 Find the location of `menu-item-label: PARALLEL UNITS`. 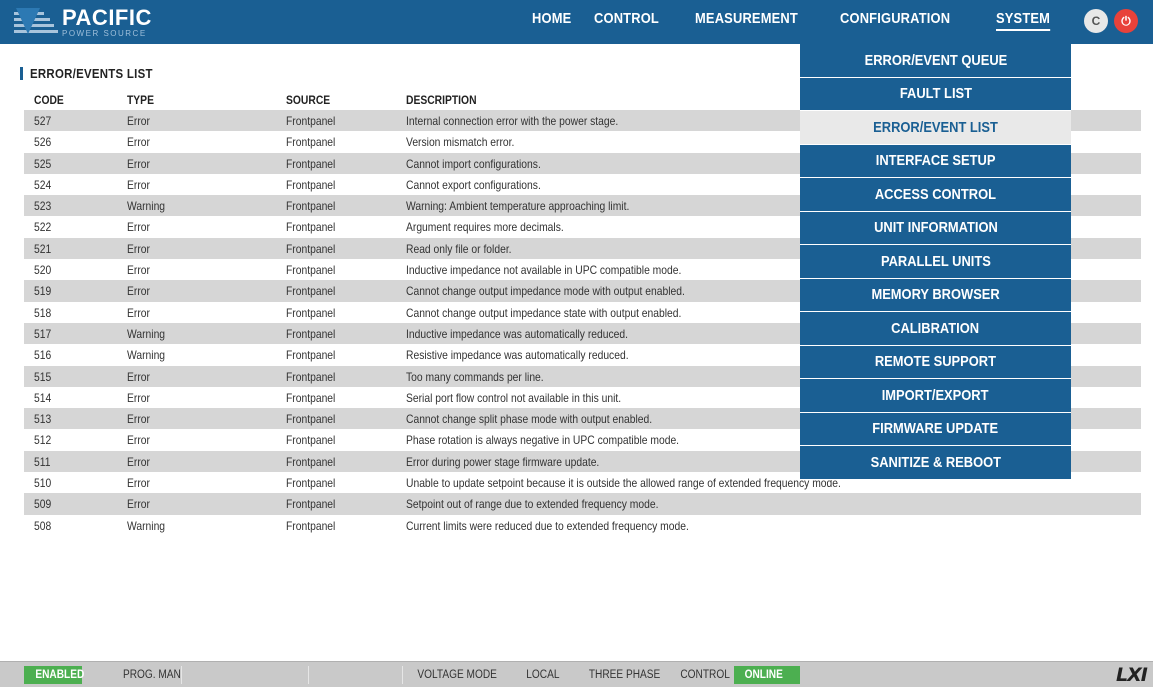

menu-item-label: PARALLEL UNITS is located at coordinates (935, 261).